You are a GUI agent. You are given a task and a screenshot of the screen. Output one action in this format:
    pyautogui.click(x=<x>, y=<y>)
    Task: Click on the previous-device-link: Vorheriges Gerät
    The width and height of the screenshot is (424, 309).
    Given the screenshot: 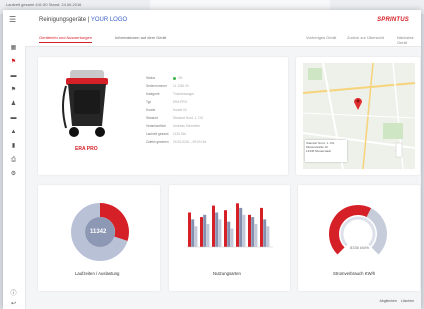 What is the action you would take?
    pyautogui.click(x=321, y=37)
    